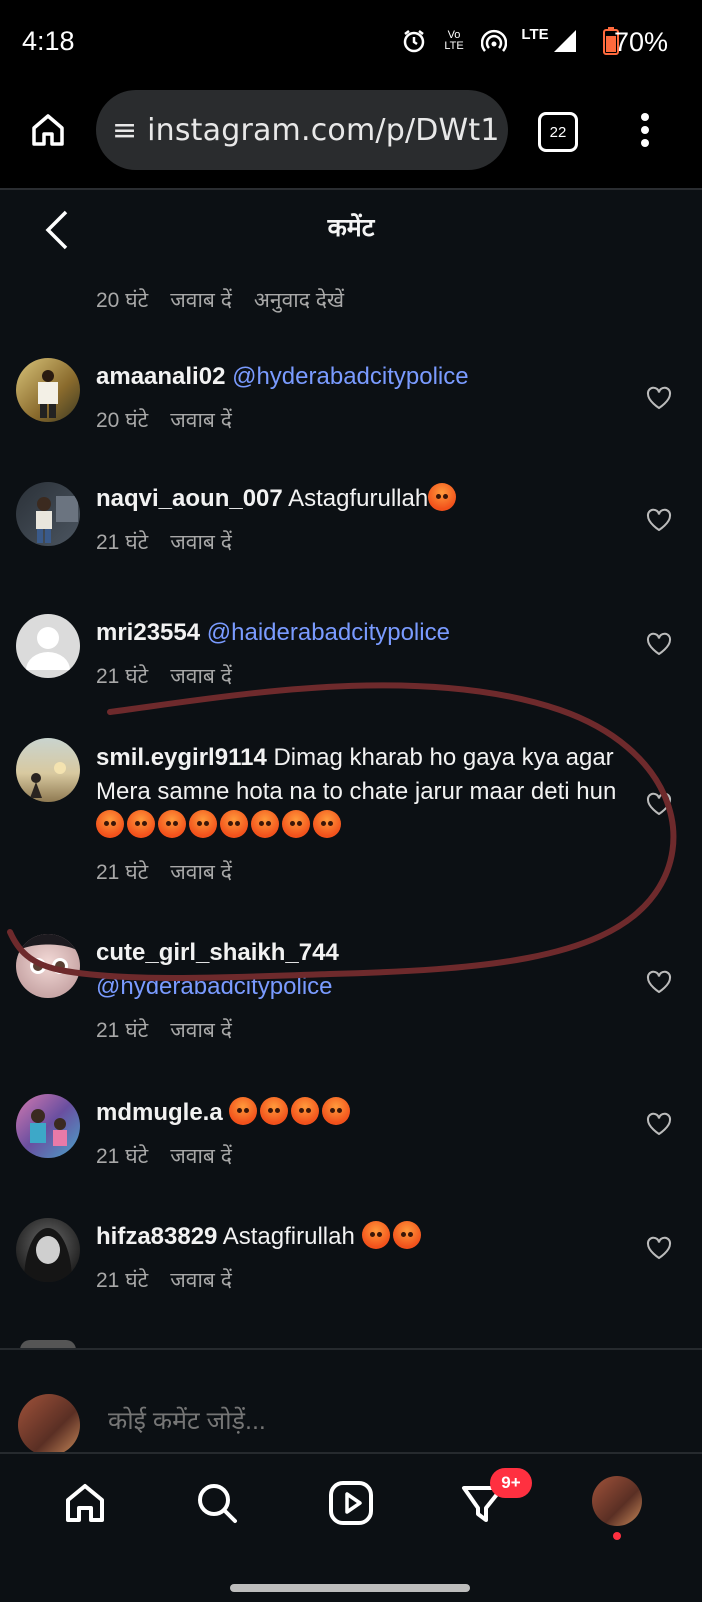 Image resolution: width=702 pixels, height=1602 pixels. Describe the element at coordinates (189, 498) in the screenshot. I see `comment-username: naqvi_aoun_007` at that location.